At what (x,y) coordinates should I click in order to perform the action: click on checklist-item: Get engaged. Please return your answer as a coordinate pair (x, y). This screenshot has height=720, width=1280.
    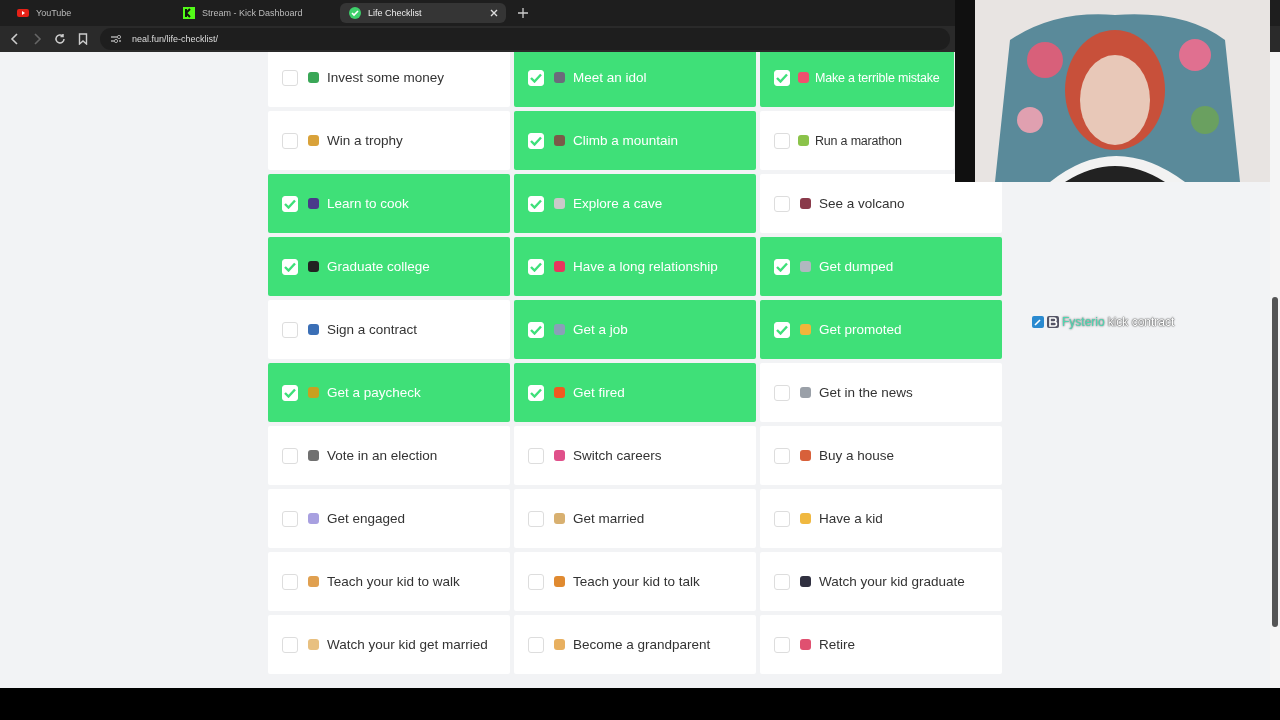
    Looking at the image, I should click on (389, 518).